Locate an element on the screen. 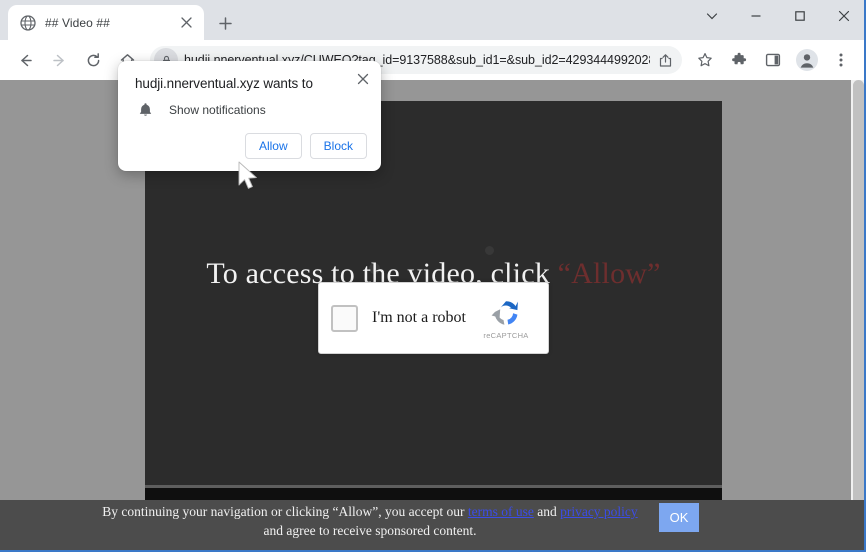 Image resolution: width=866 pixels, height=552 pixels. privacy-policy-link: privacy policy is located at coordinates (599, 511).